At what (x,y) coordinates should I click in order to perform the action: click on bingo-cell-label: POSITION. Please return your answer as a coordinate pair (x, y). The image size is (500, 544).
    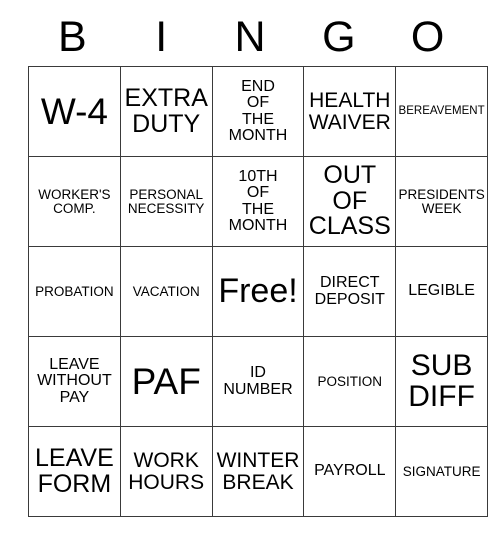
    Looking at the image, I should click on (350, 381).